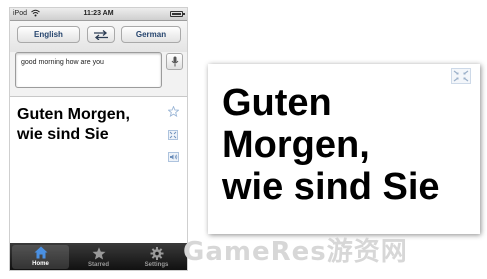 This screenshot has width=487, height=279. What do you see at coordinates (331, 187) in the screenshot?
I see `fullscreen-line: wie sind Sie` at bounding box center [331, 187].